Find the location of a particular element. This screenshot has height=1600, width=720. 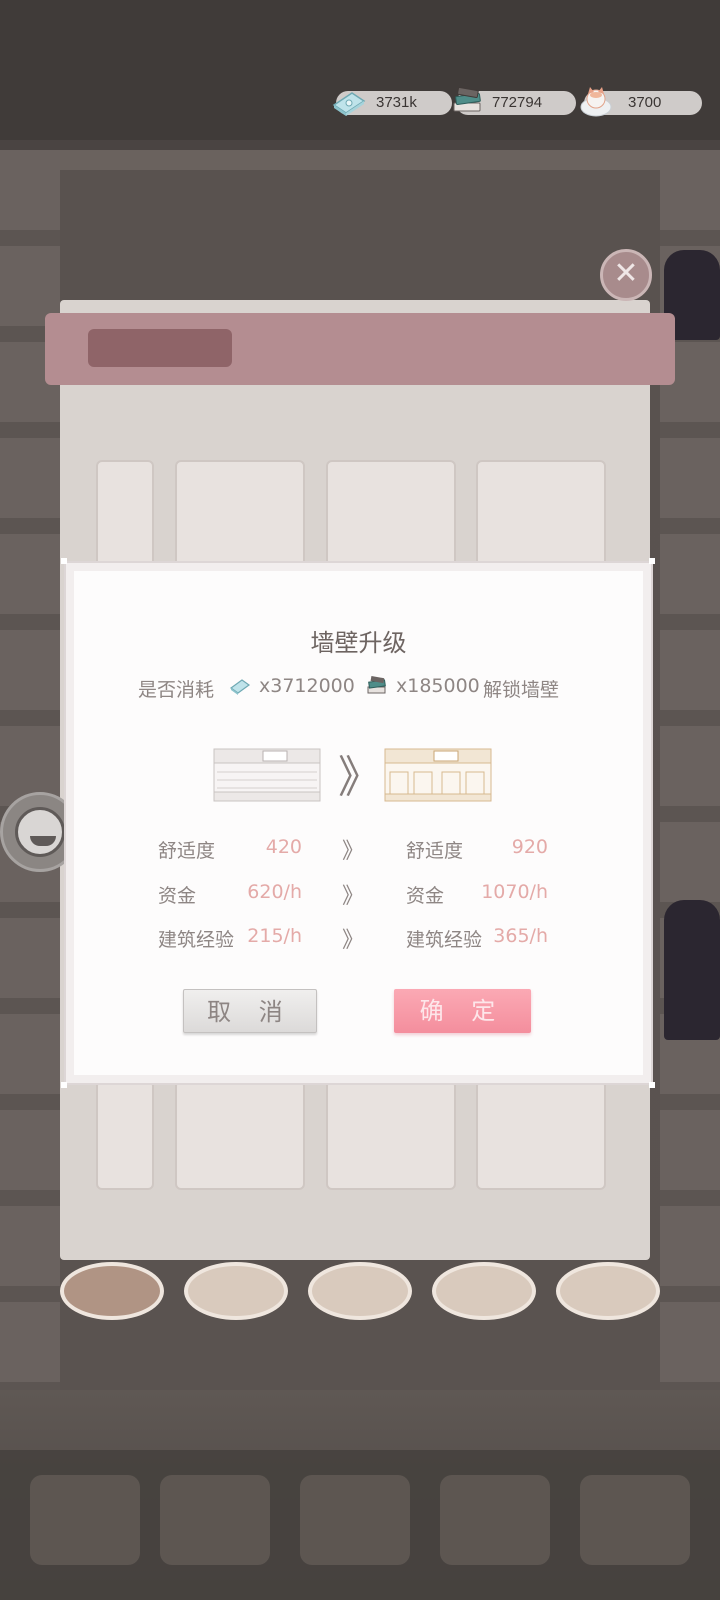

scene-shelf is located at coordinates (360, 160).